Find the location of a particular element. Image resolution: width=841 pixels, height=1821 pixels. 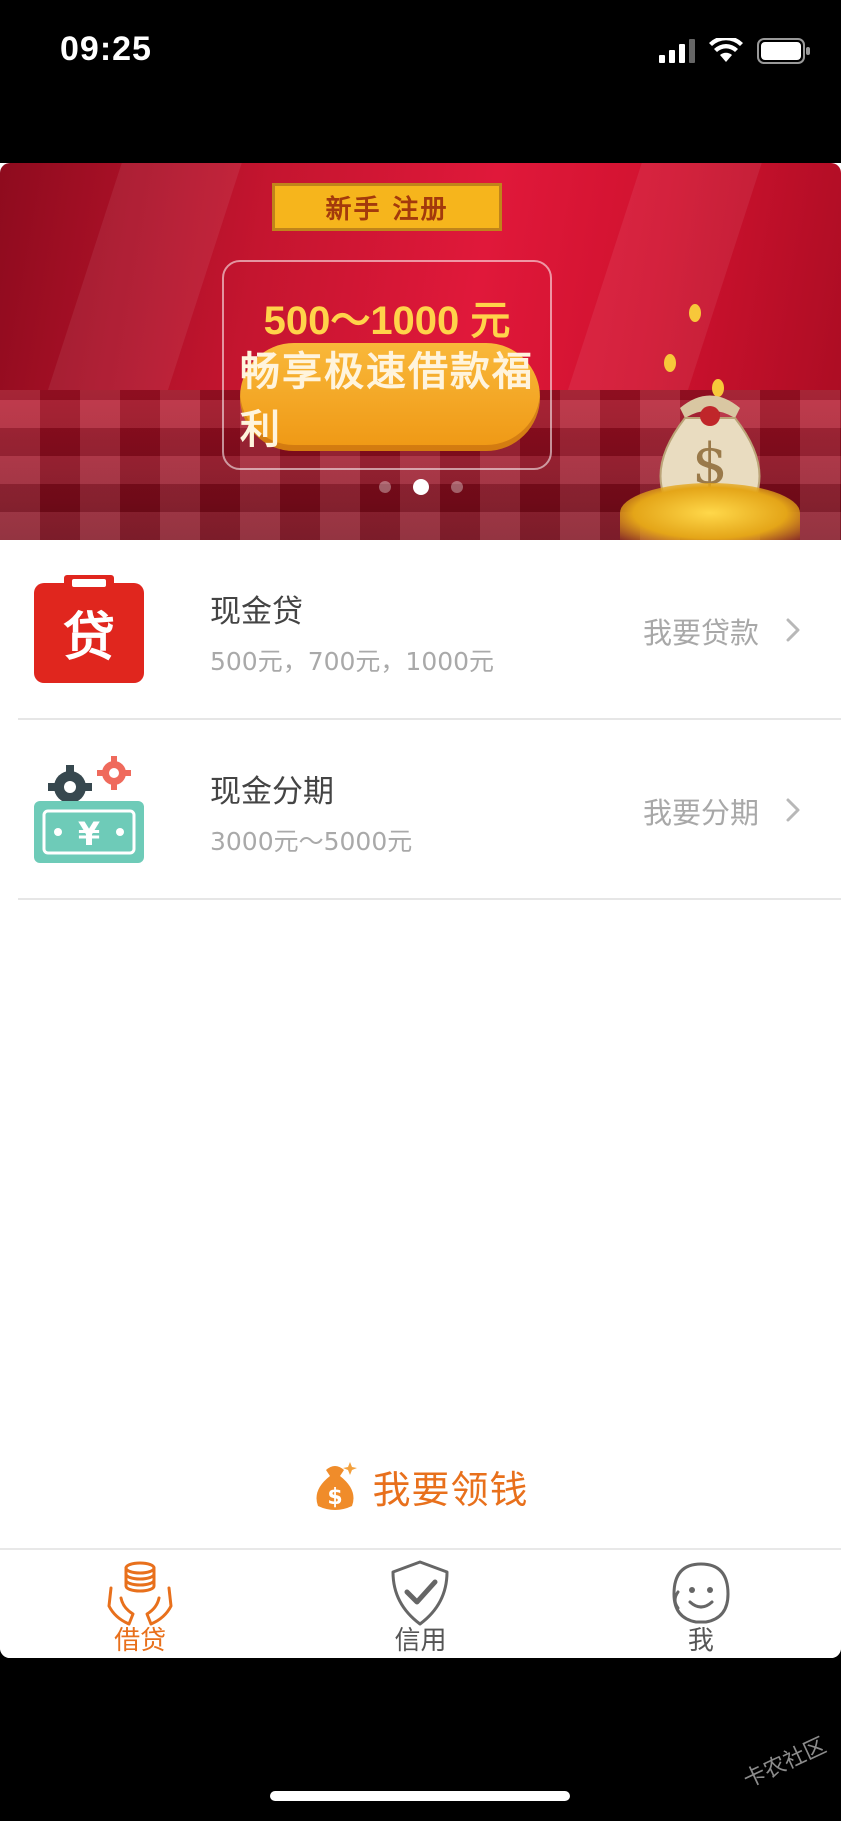

tab-me: 我 is located at coordinates (701, 1604).